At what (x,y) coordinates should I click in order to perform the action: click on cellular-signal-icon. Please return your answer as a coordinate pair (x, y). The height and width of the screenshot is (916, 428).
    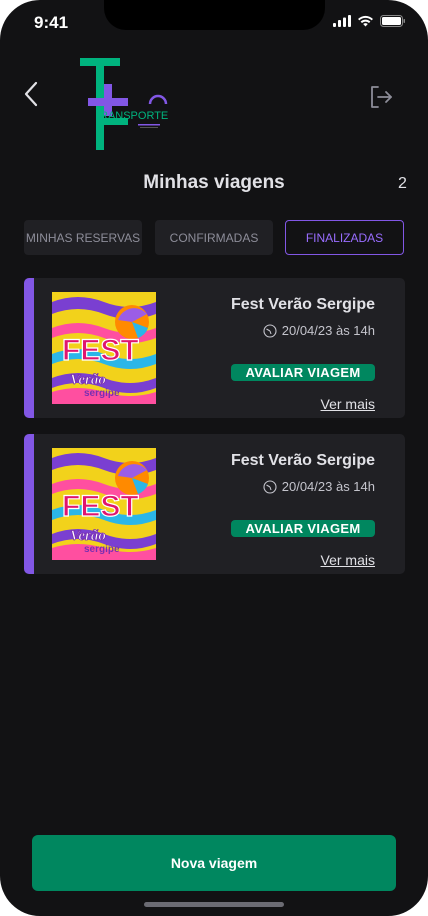
    Looking at the image, I should click on (342, 21).